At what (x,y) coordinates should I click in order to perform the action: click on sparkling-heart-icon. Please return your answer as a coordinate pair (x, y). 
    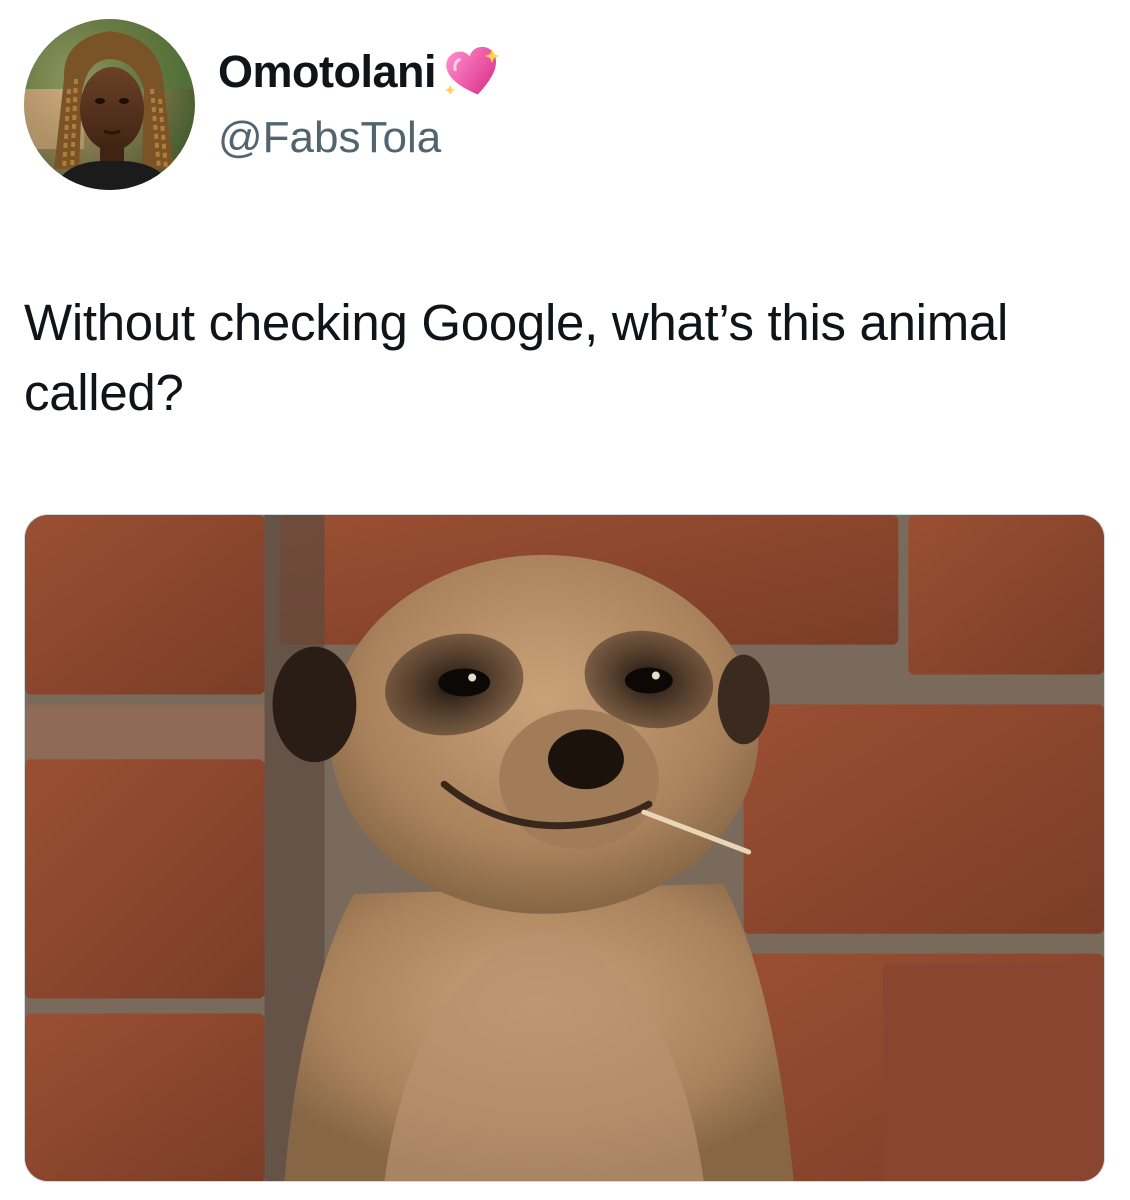
    Looking at the image, I should click on (473, 71).